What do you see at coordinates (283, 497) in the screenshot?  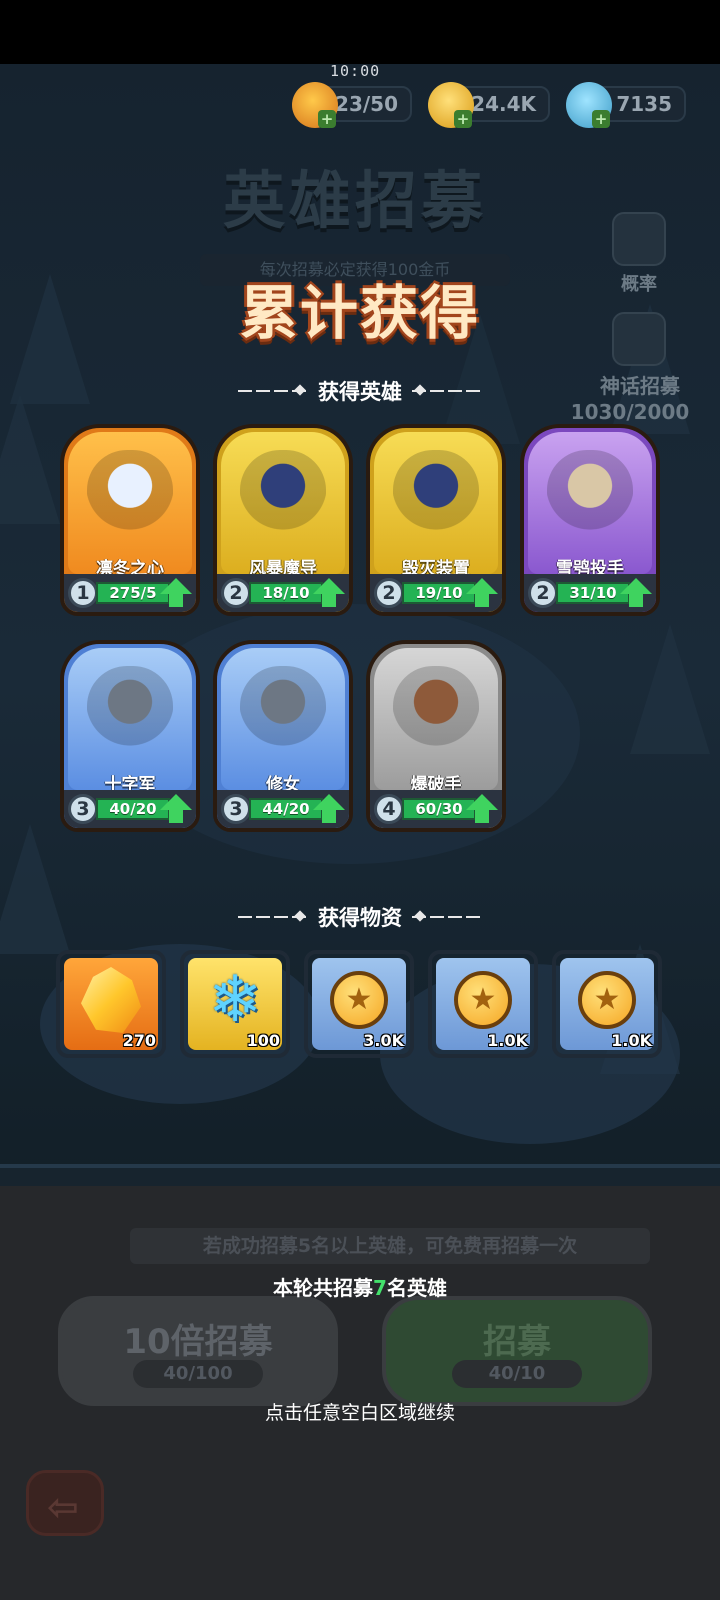 I see `storm-wizard-icon` at bounding box center [283, 497].